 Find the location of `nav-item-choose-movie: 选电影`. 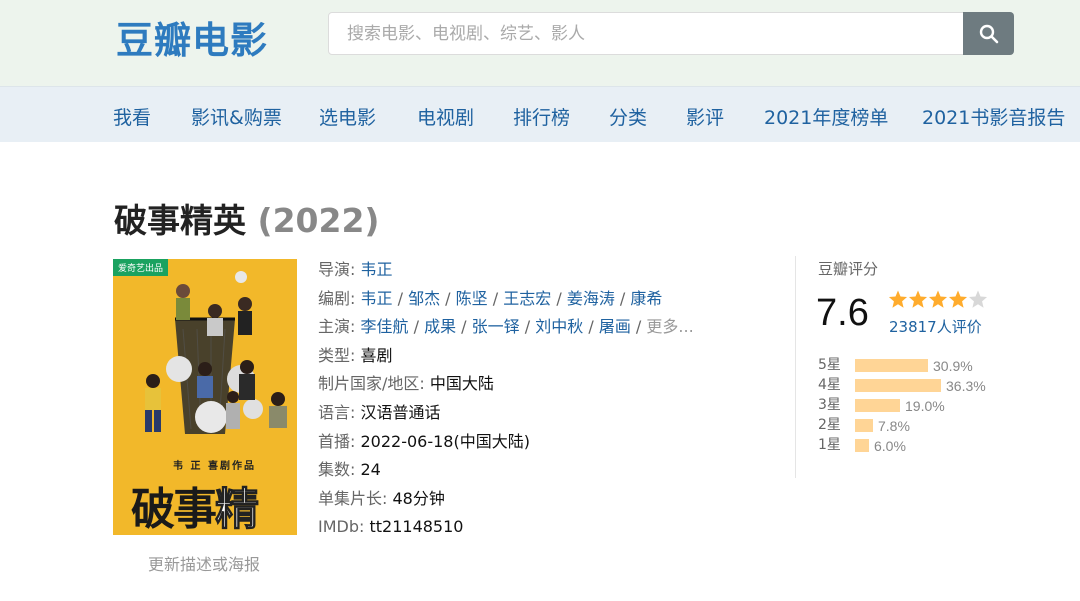

nav-item-choose-movie: 选电影 is located at coordinates (347, 116).